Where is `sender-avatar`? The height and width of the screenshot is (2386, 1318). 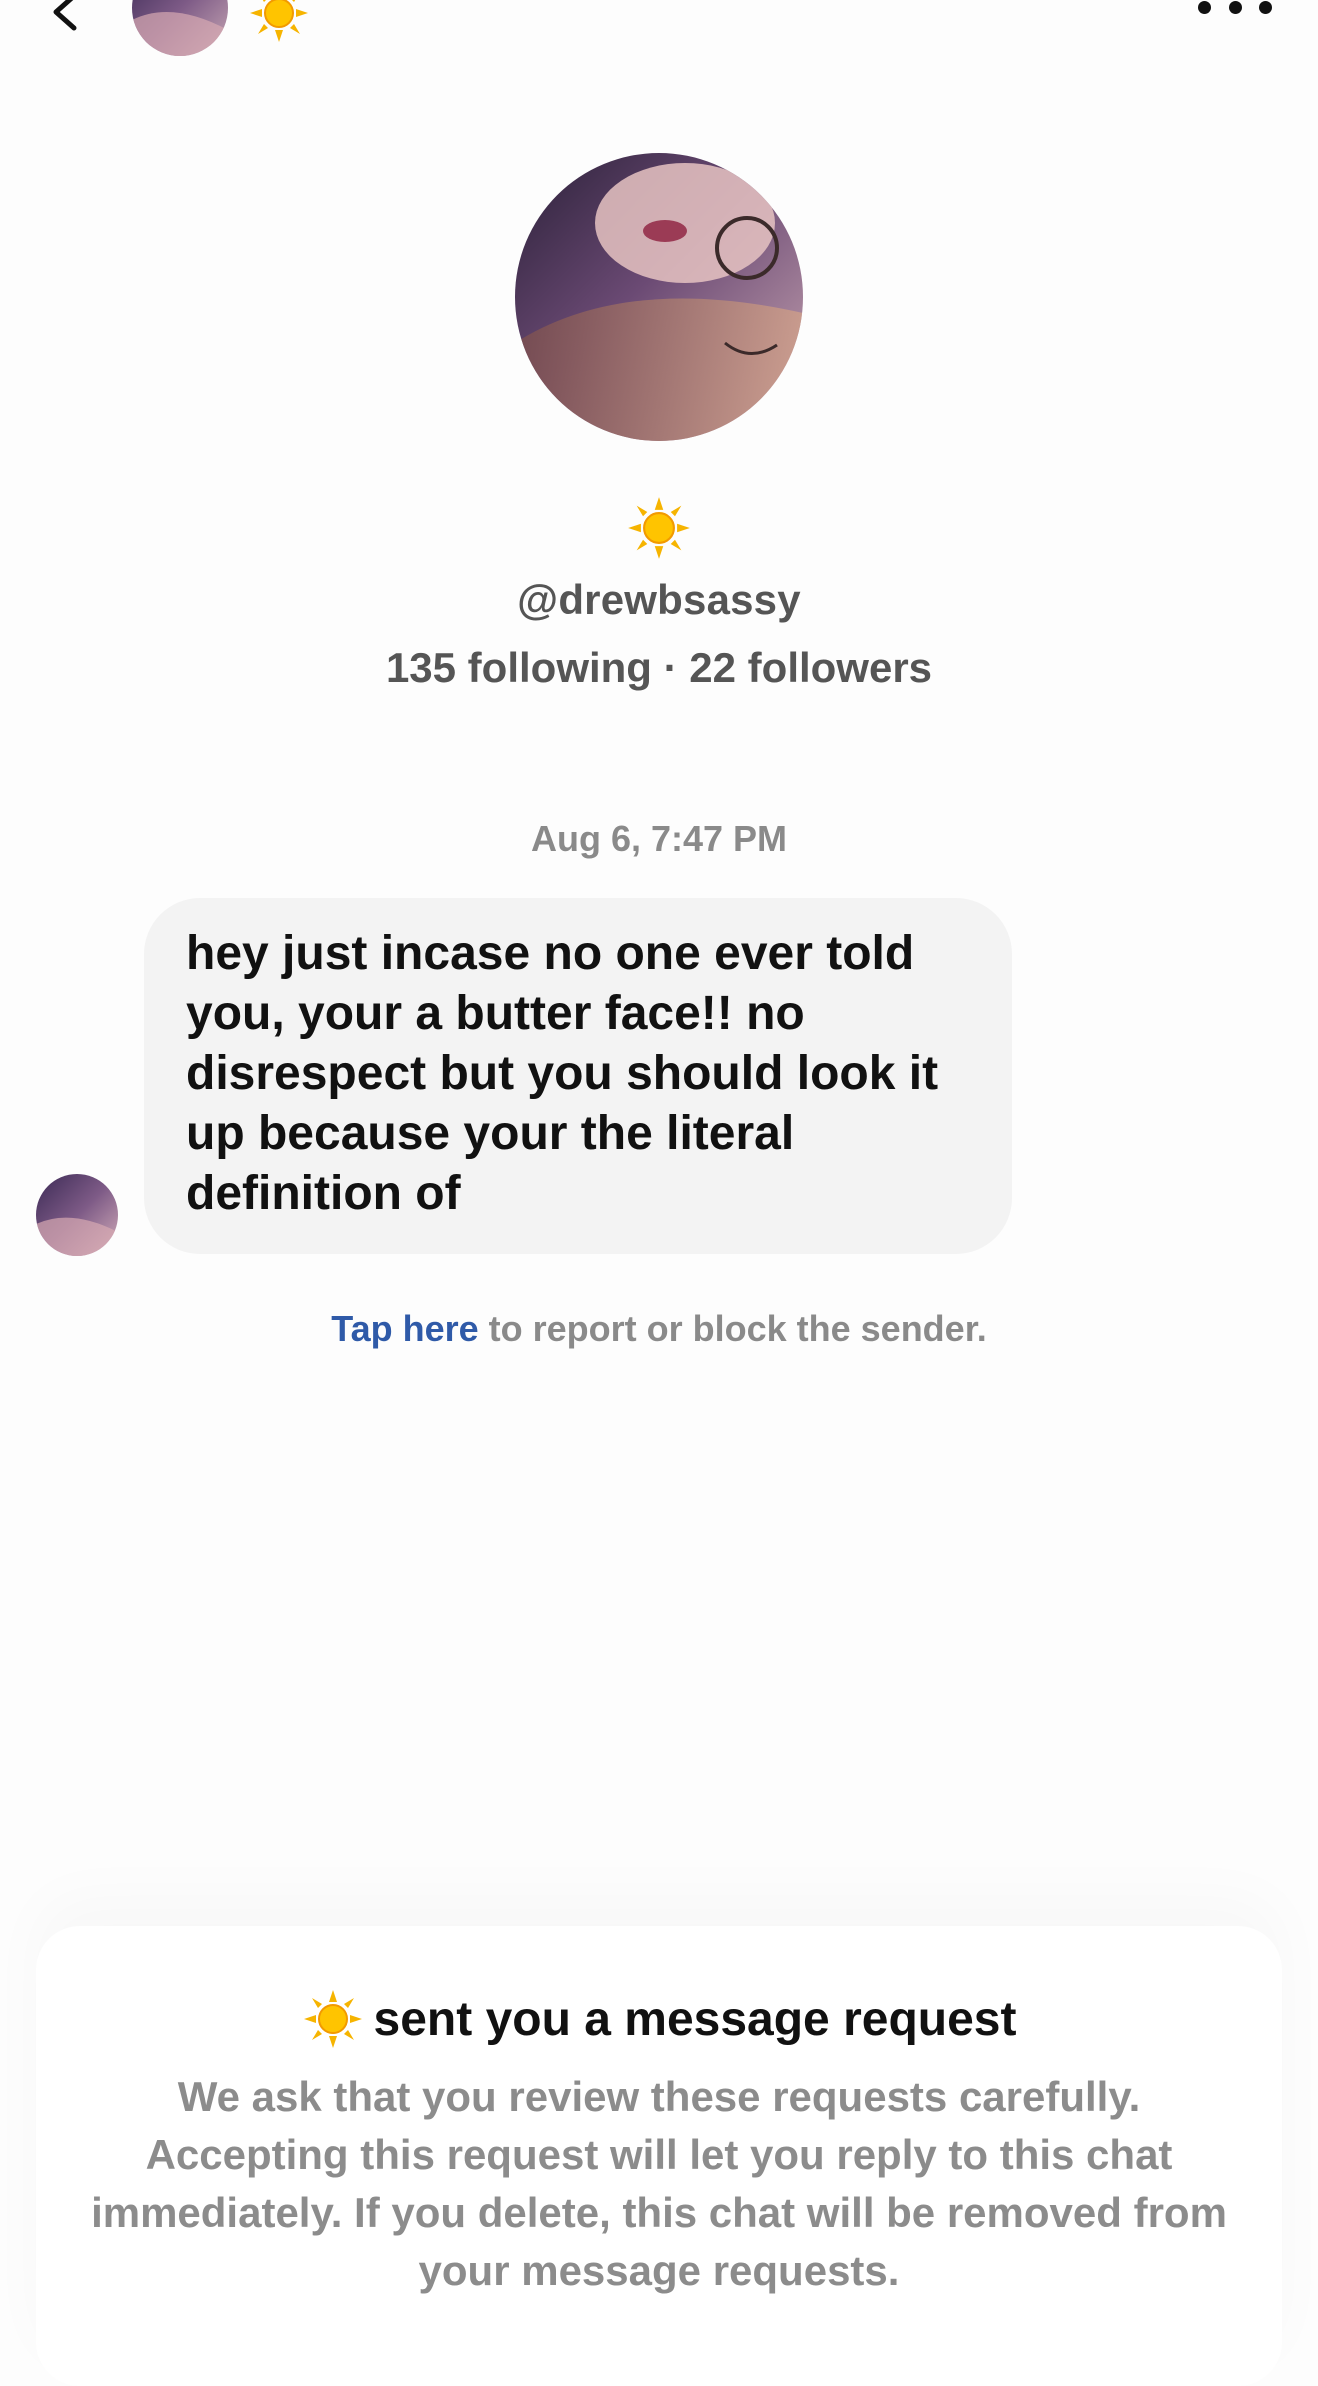
sender-avatar is located at coordinates (77, 1215).